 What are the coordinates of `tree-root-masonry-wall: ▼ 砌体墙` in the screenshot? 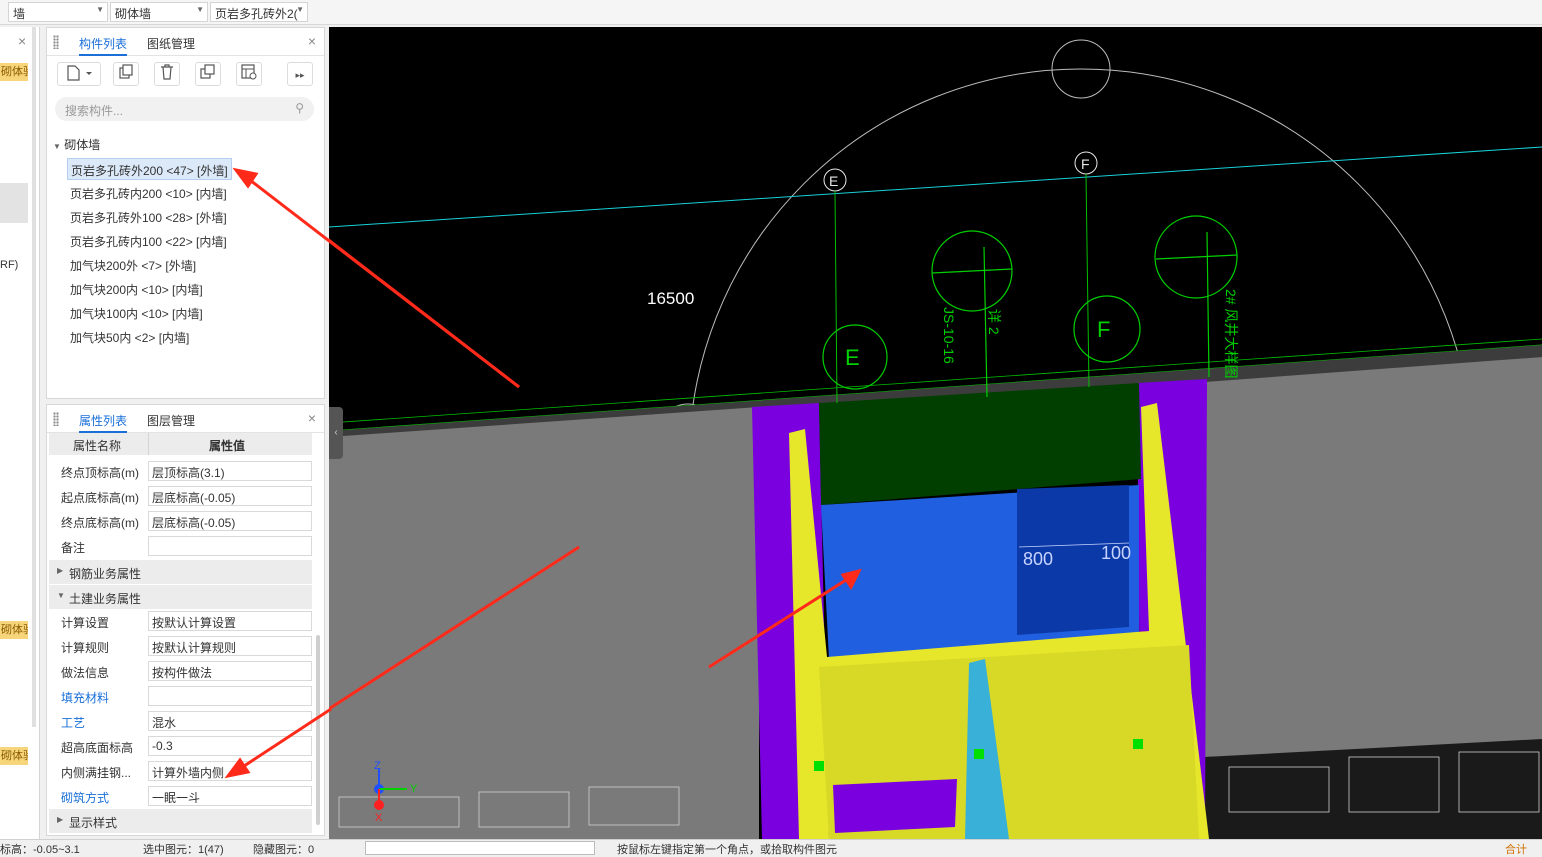 It's located at (76, 144).